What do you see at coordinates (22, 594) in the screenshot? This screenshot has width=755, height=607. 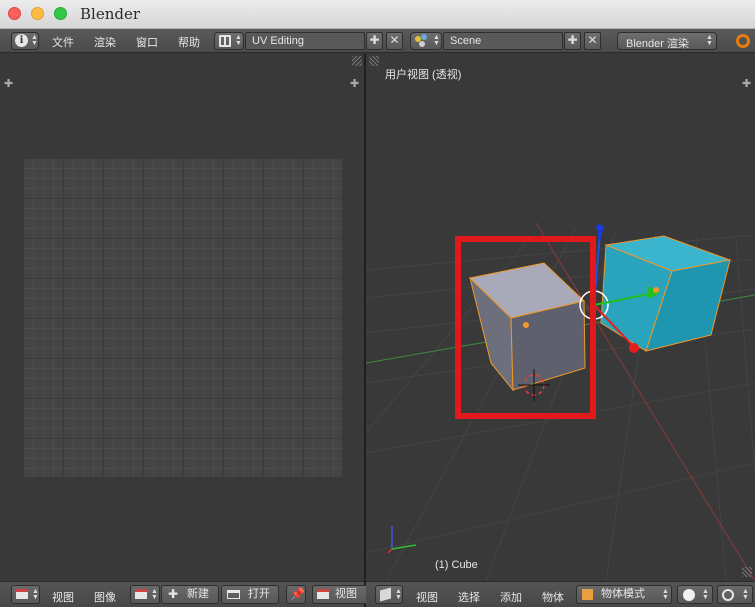 I see `image-editor-icon` at bounding box center [22, 594].